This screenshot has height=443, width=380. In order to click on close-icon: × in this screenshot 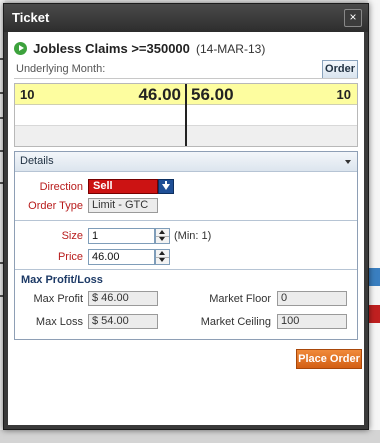, I will do `click(353, 17)`.